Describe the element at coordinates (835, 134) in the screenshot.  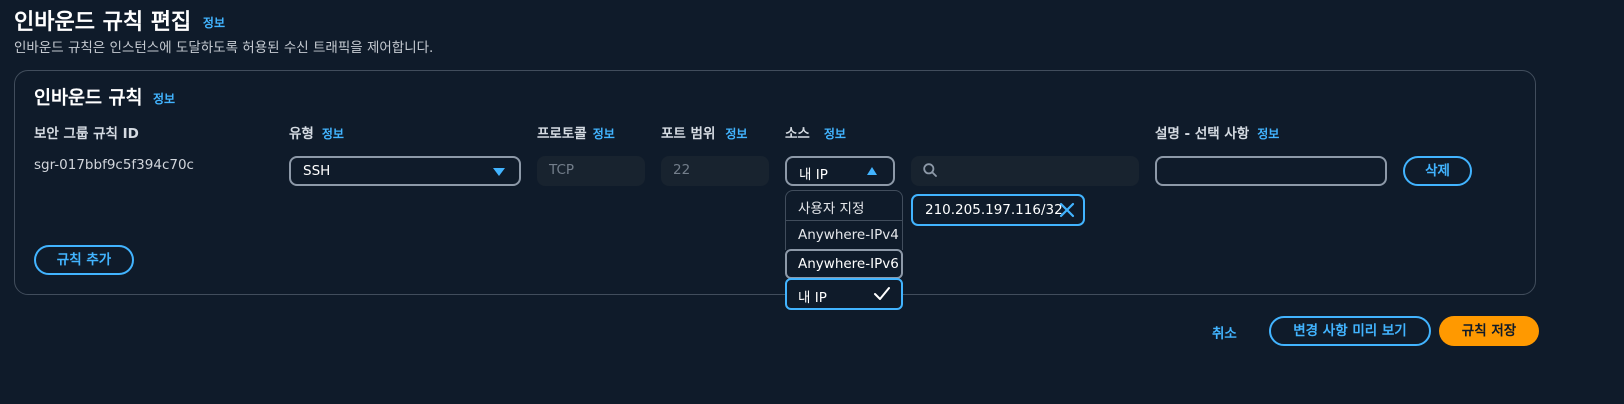
I see `source-info-link: 정보` at that location.